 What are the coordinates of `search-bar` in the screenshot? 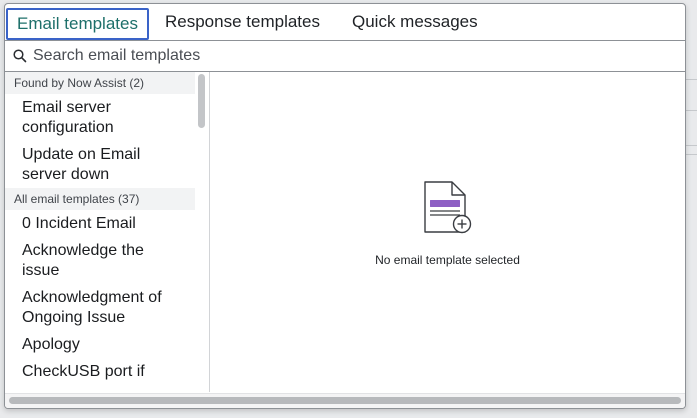 It's located at (345, 56).